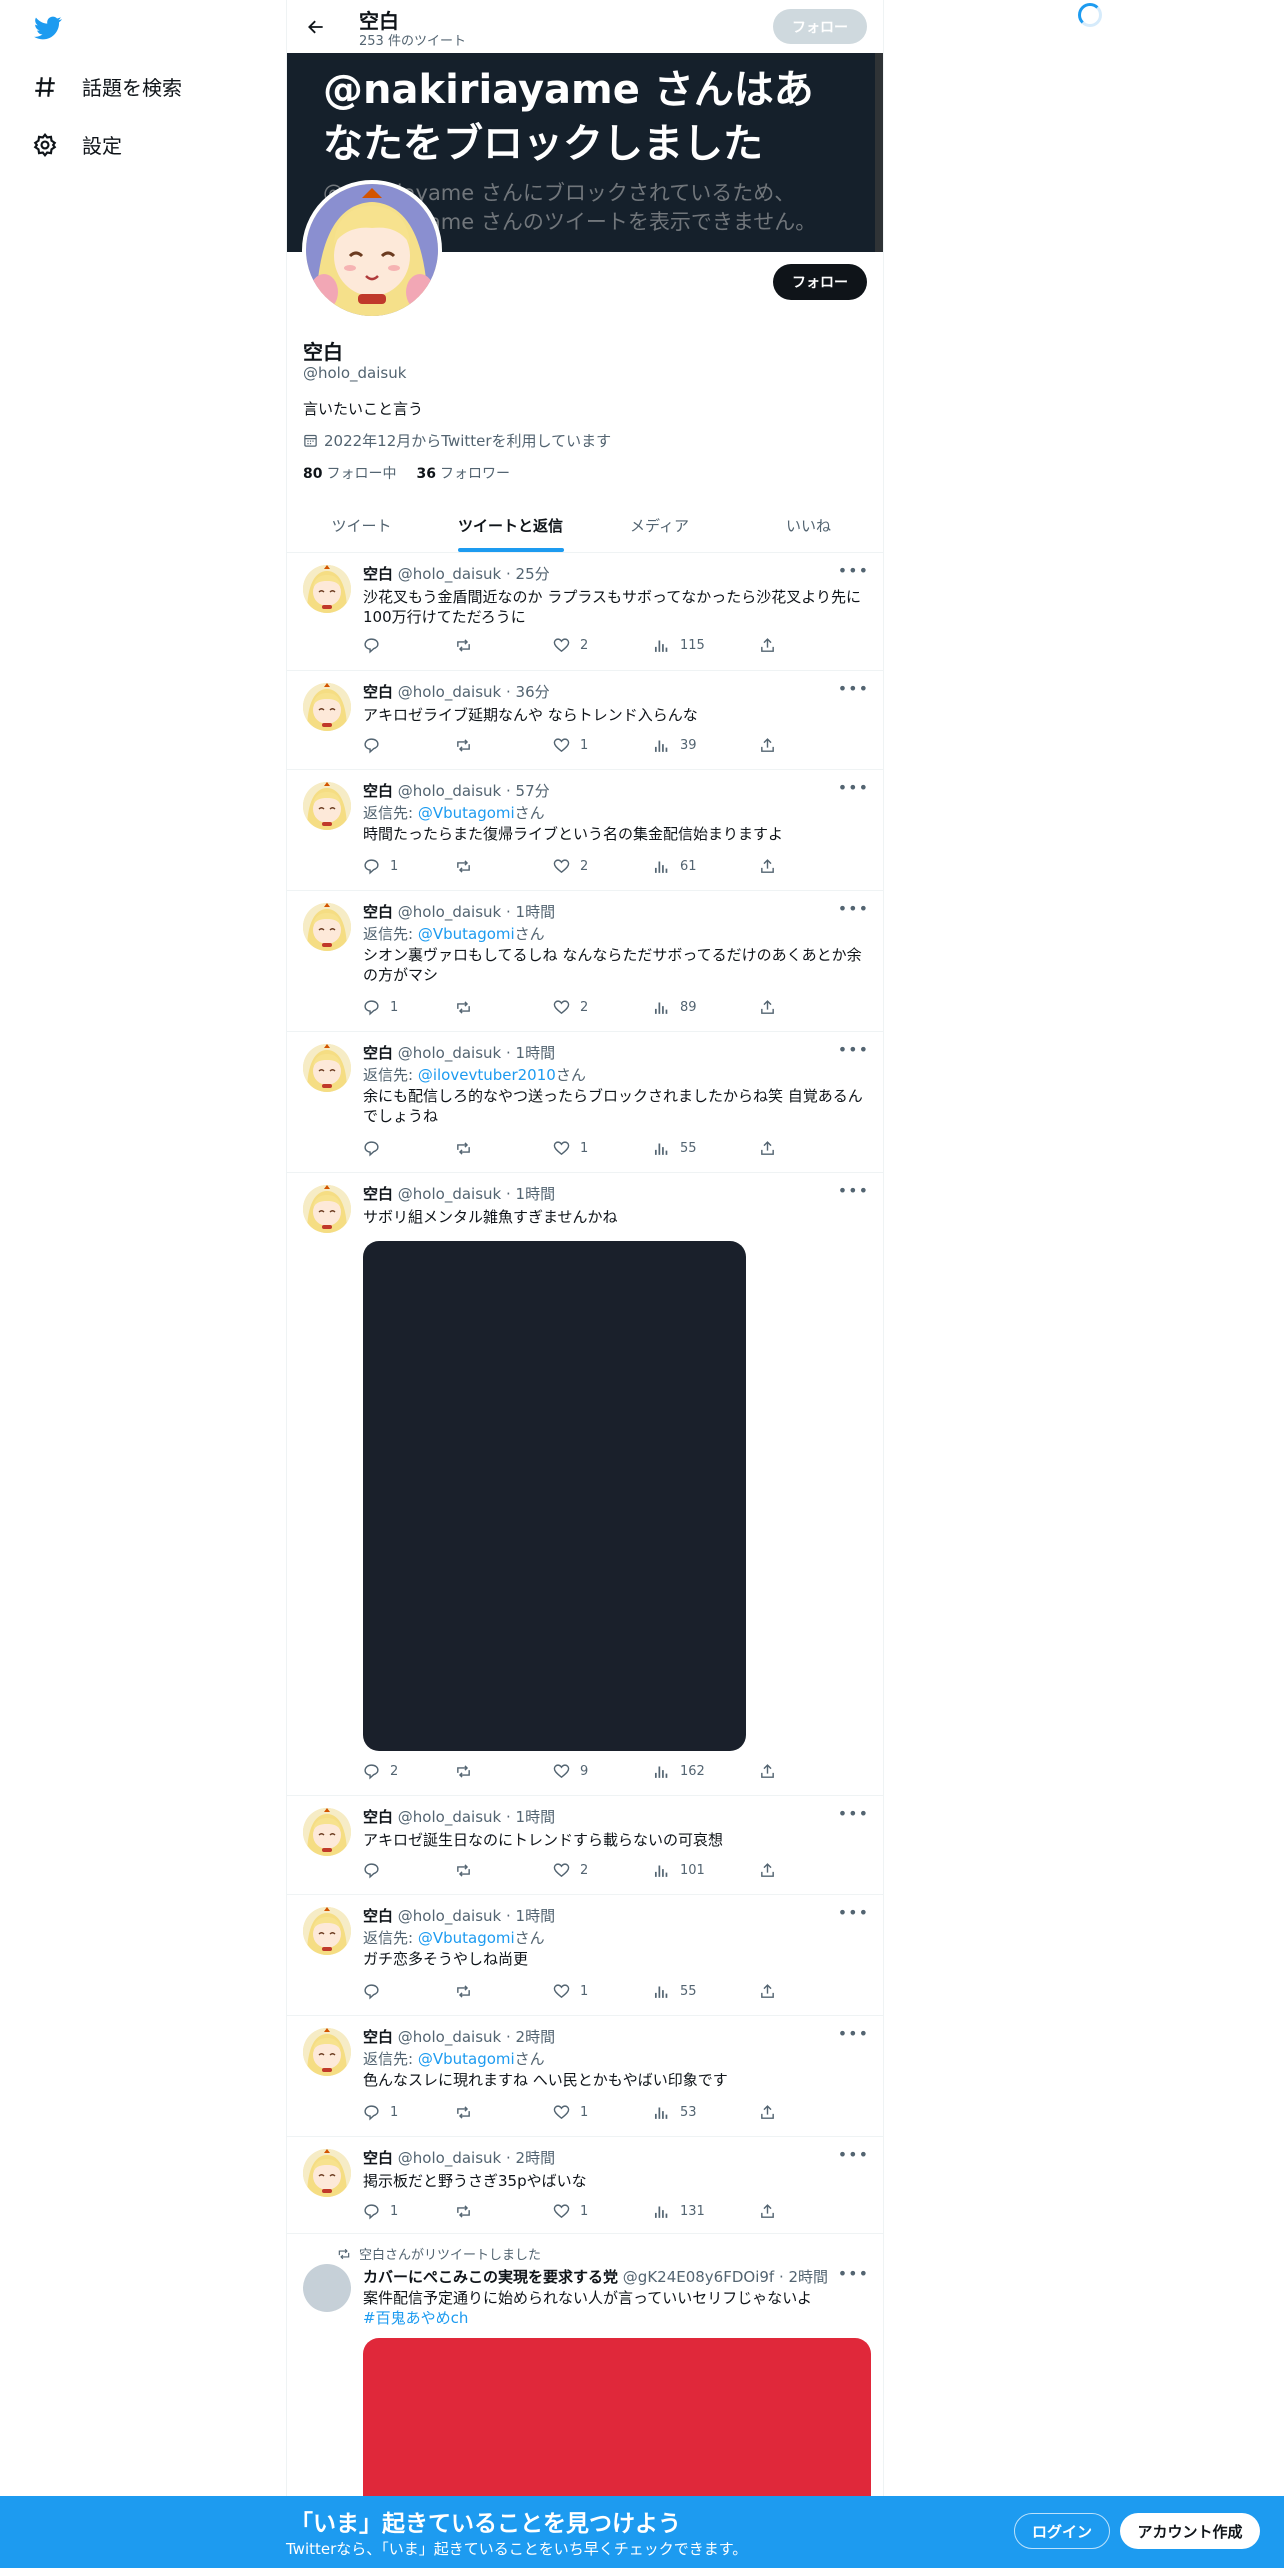 The height and width of the screenshot is (2568, 1284). I want to click on views-button: 61, so click(675, 866).